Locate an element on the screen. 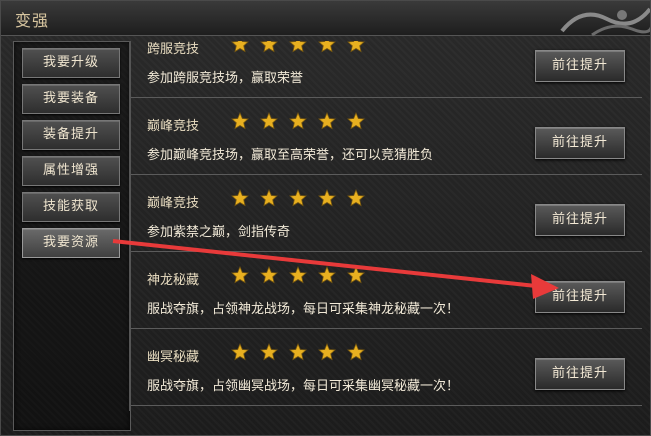  list-item: 巅峰竞技参加紫禁之巅，剑指传奇 前往提升 is located at coordinates (386, 213).